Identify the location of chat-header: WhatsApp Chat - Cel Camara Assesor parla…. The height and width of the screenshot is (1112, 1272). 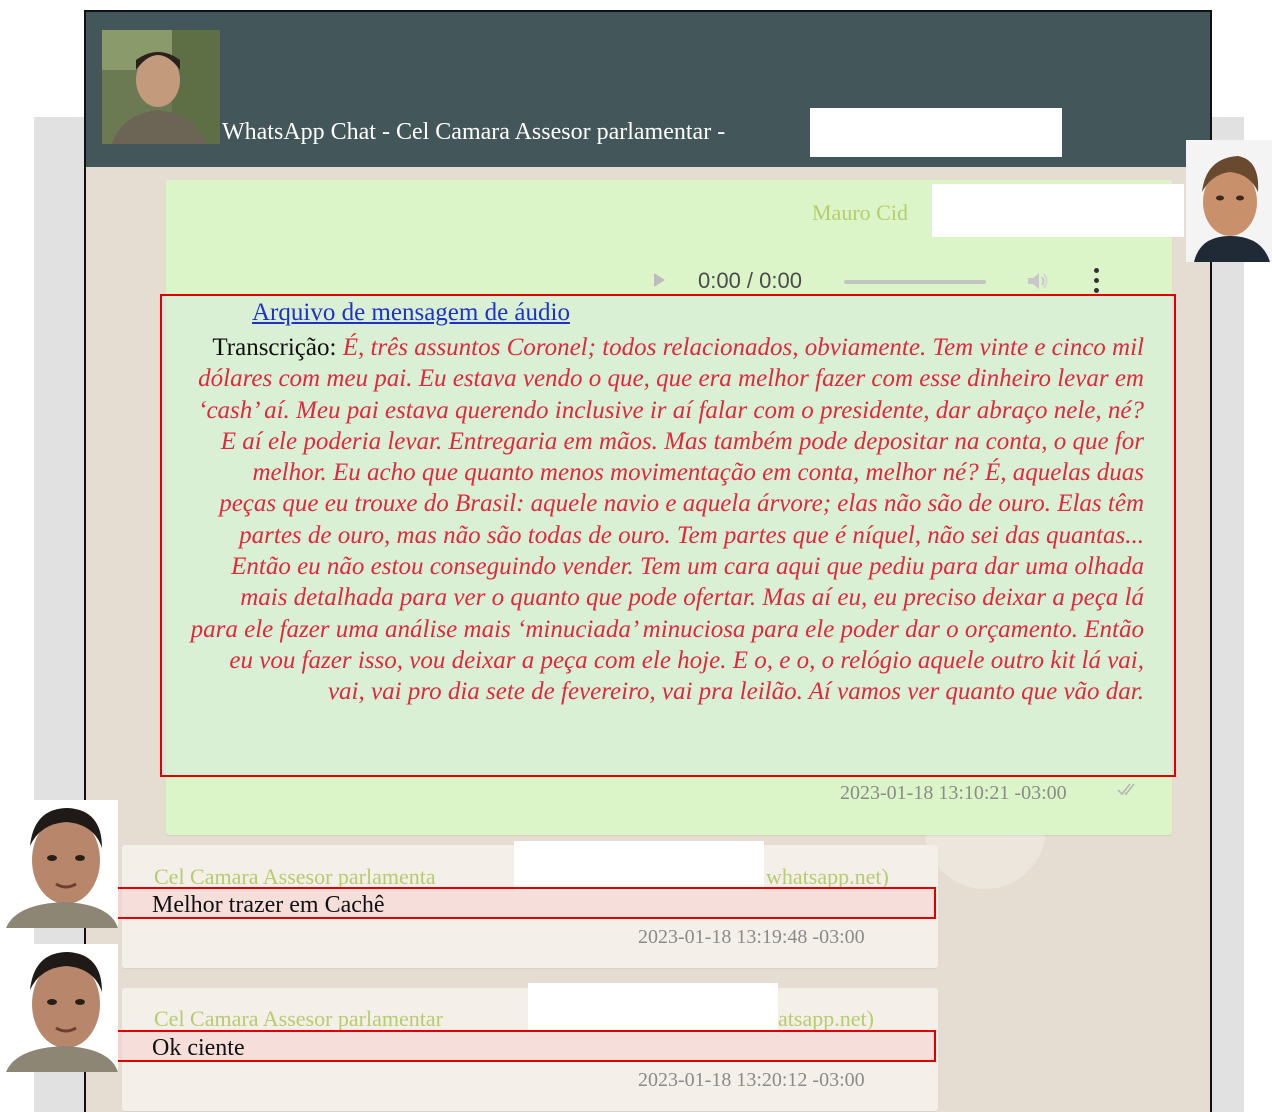
(648, 89).